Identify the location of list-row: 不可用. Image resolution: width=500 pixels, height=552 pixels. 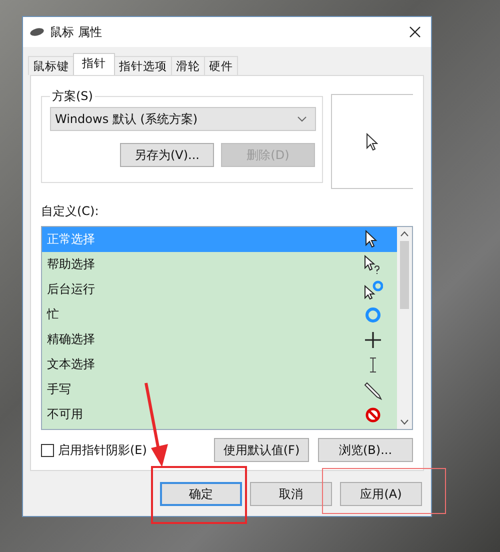
(219, 414).